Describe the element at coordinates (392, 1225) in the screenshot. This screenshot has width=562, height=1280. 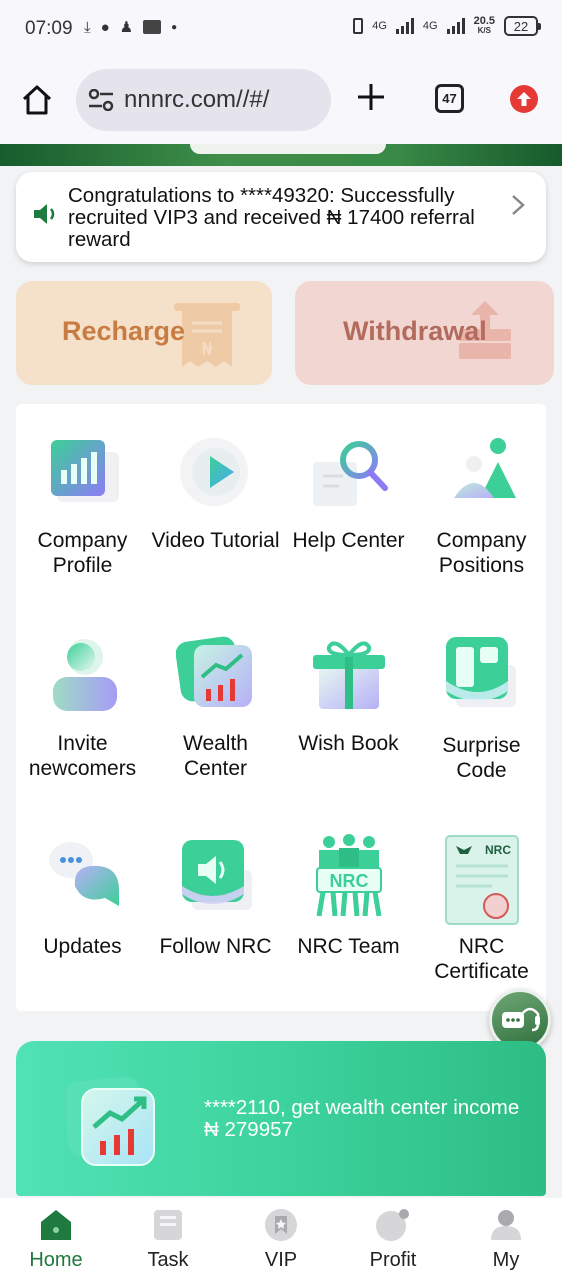
I see `profit-icon` at that location.